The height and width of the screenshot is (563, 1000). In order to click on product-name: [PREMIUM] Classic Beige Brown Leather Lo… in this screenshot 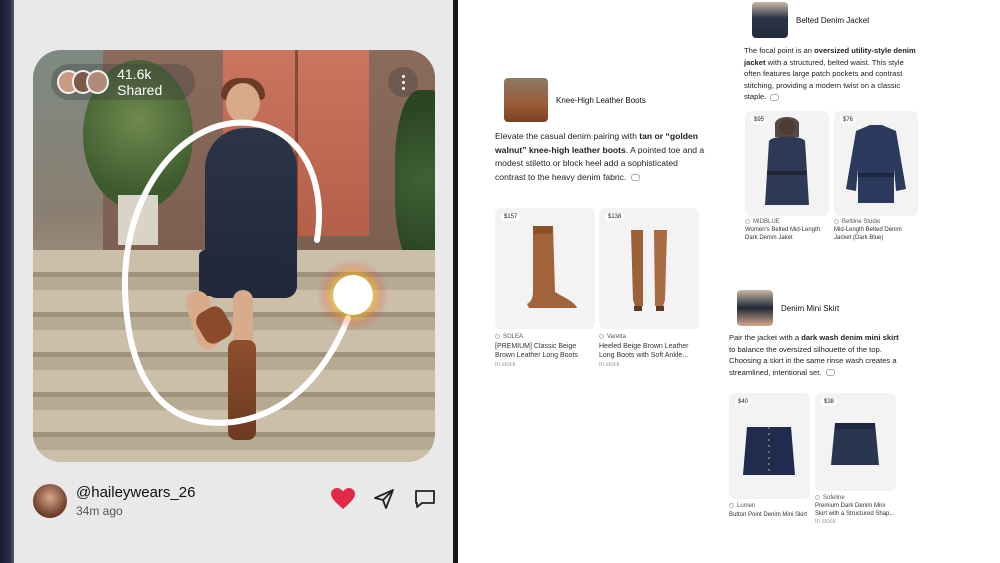, I will do `click(545, 351)`.